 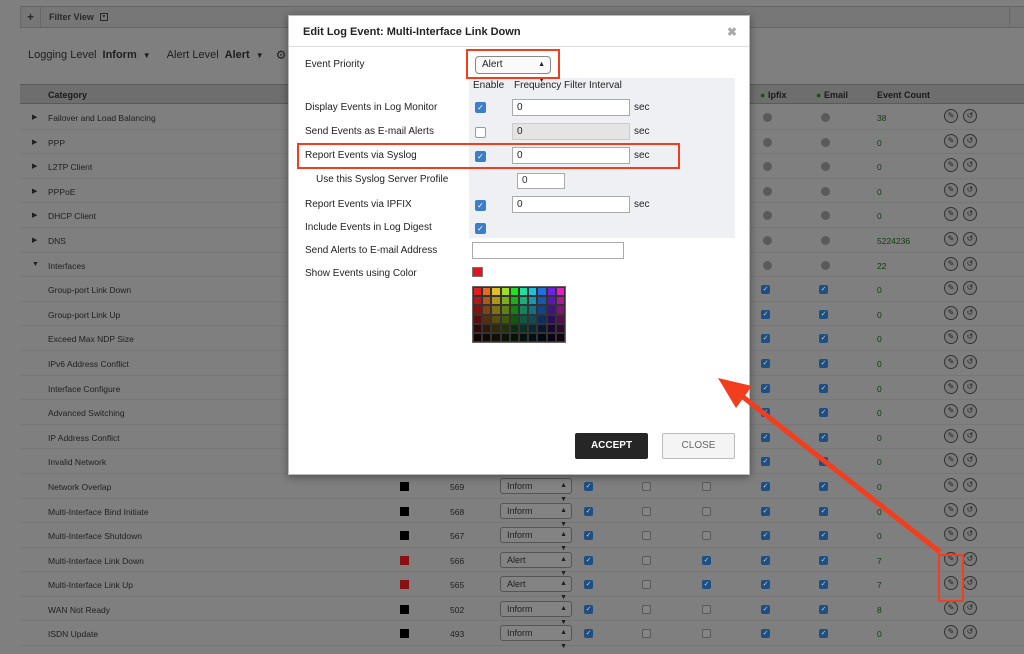 I want to click on table-row: Network Overlap 569 Inform ▲ ▼ ✓ ✓ ✓ 0 ✎ ↺, so click(x=522, y=488).